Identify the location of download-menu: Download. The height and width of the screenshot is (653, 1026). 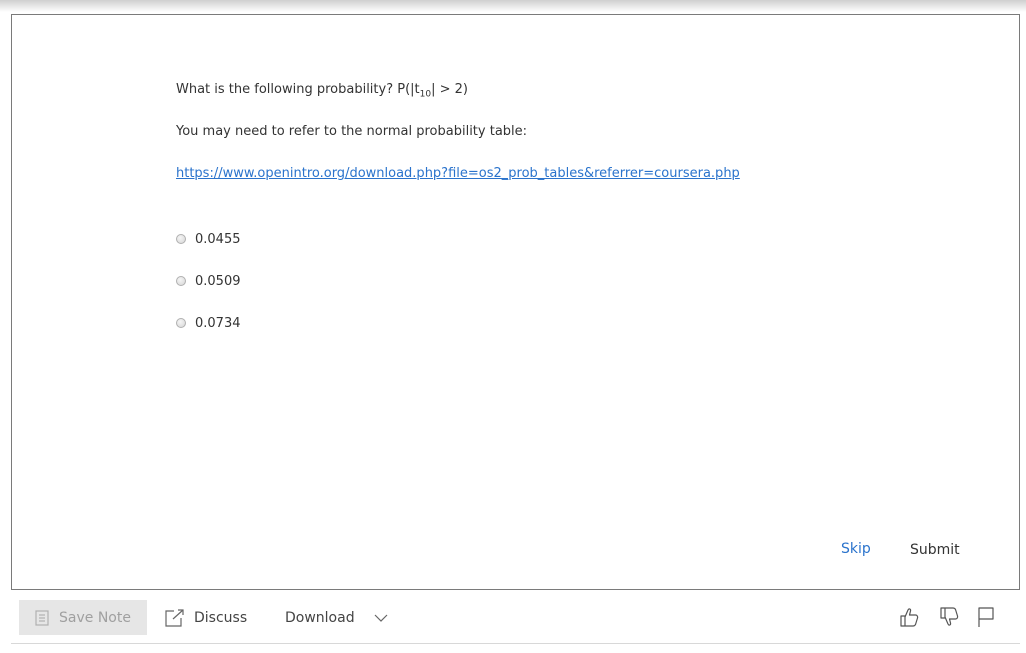
(336, 617).